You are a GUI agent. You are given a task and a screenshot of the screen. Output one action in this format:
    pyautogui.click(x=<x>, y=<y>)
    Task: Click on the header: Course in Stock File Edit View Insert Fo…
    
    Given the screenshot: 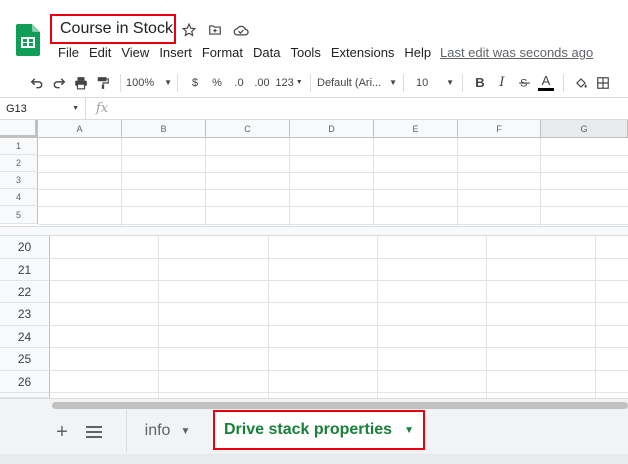 What is the action you would take?
    pyautogui.click(x=314, y=34)
    